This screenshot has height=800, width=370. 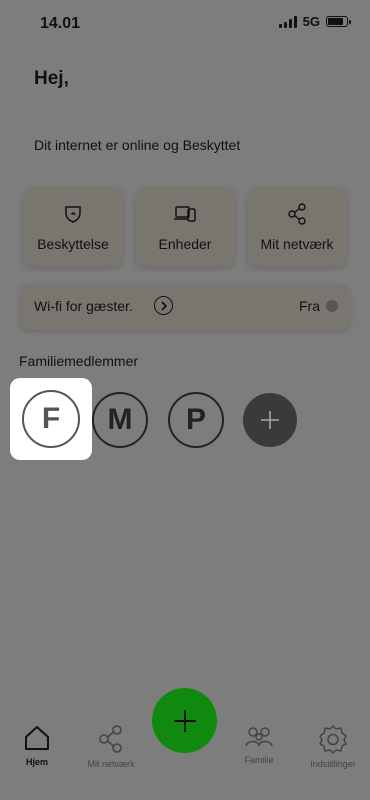 What do you see at coordinates (51, 78) in the screenshot?
I see `greeting: Hej,` at bounding box center [51, 78].